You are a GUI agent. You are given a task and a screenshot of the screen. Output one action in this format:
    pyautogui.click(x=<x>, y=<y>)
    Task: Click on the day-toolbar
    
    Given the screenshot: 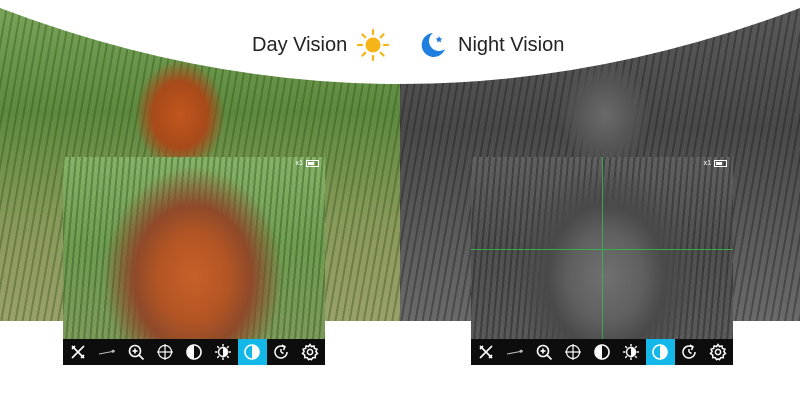 What is the action you would take?
    pyautogui.click(x=194, y=352)
    